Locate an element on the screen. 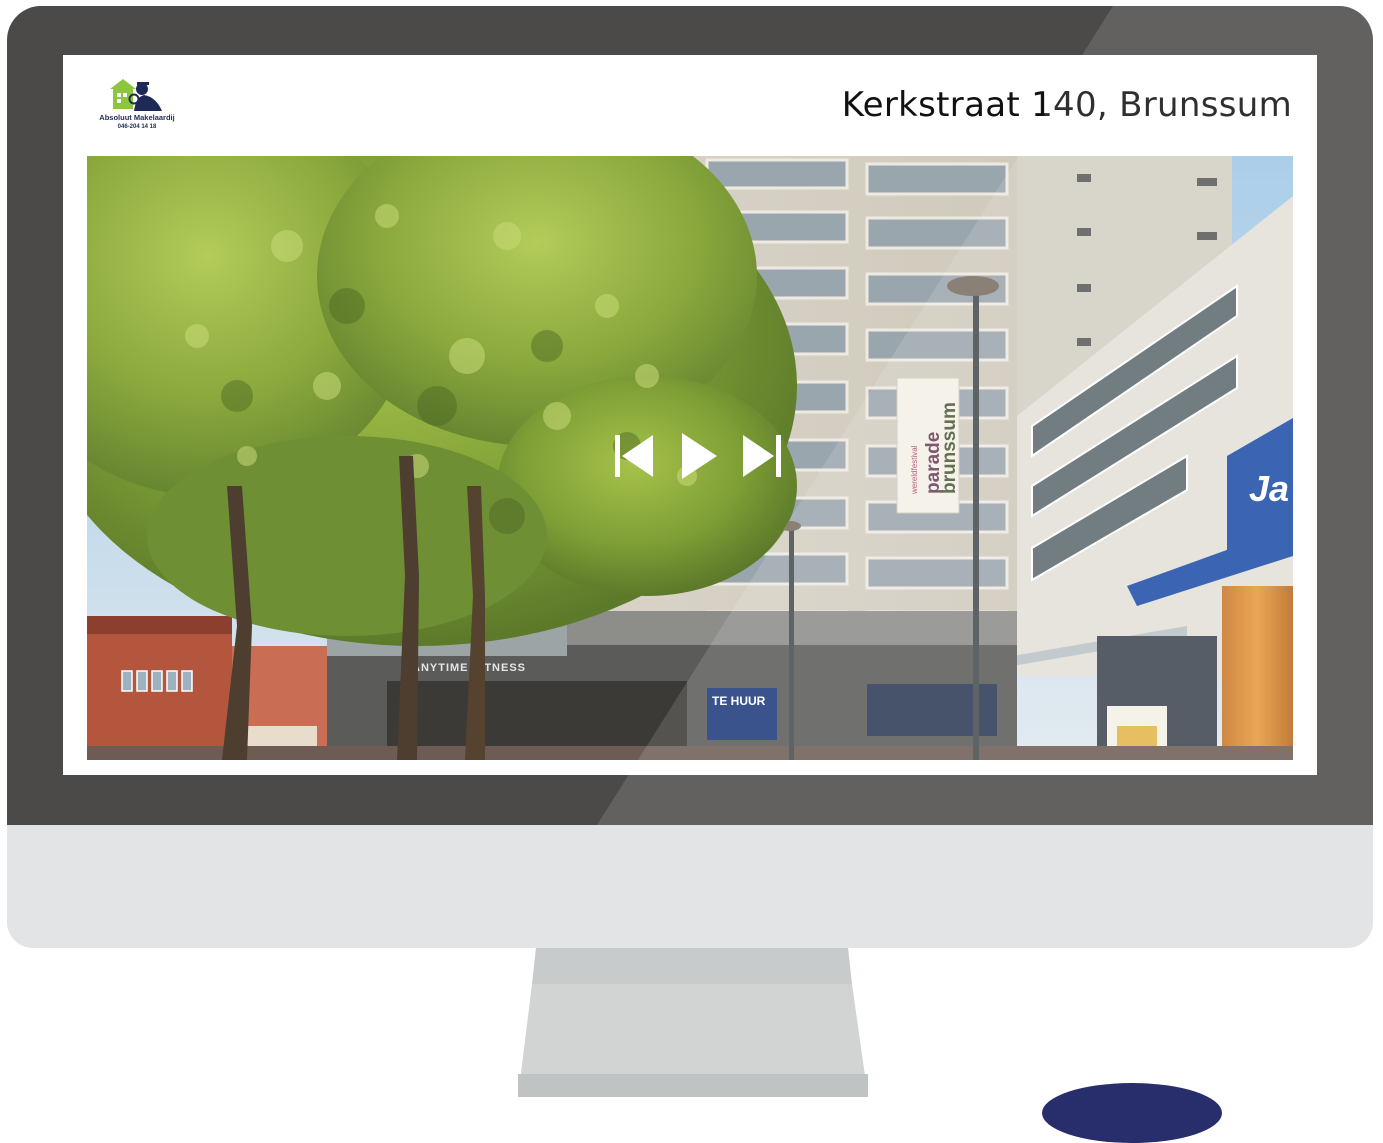  next-button is located at coordinates (761, 456).